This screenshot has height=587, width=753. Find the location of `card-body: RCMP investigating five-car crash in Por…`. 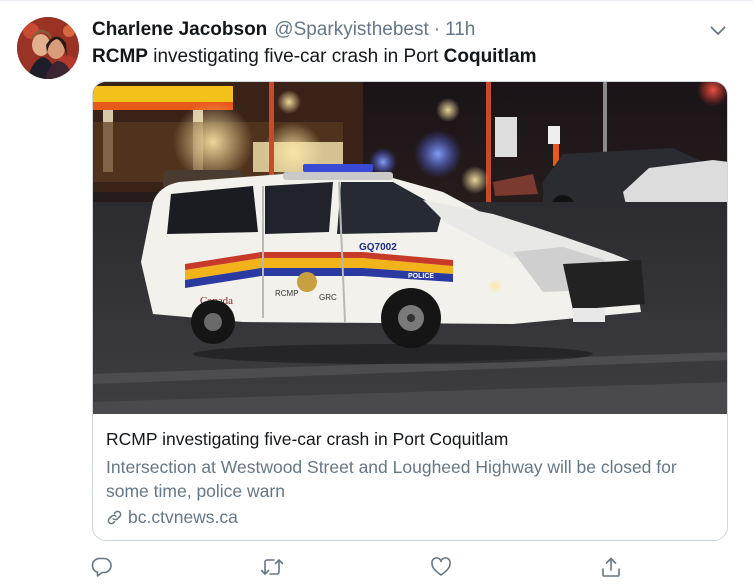

card-body: RCMP investigating five-car crash in Por… is located at coordinates (412, 478).